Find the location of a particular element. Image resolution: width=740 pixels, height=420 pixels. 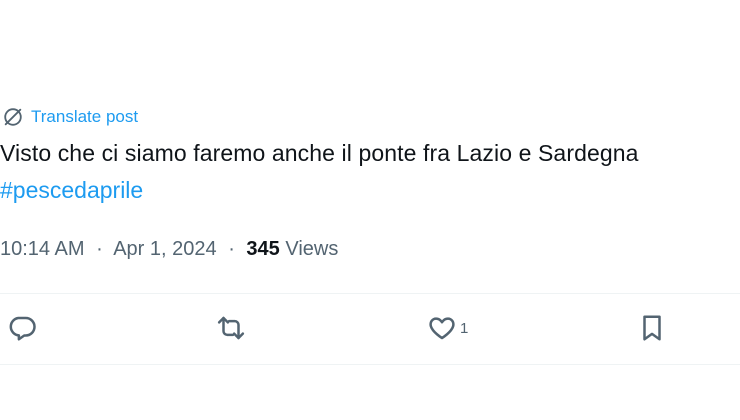

tweet-date: Apr 1, 2024 is located at coordinates (164, 249).